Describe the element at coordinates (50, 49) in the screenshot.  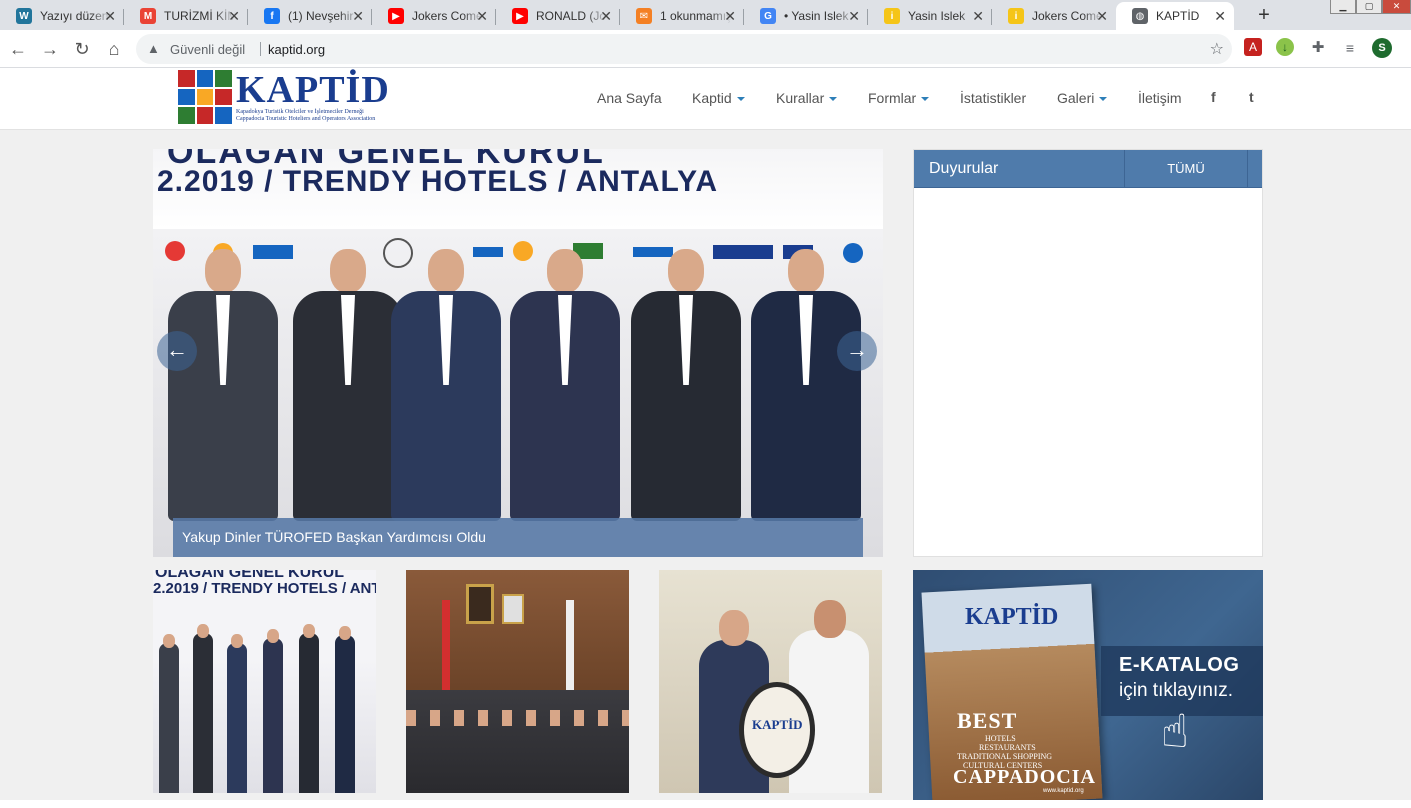
I see `forward-button: →` at that location.